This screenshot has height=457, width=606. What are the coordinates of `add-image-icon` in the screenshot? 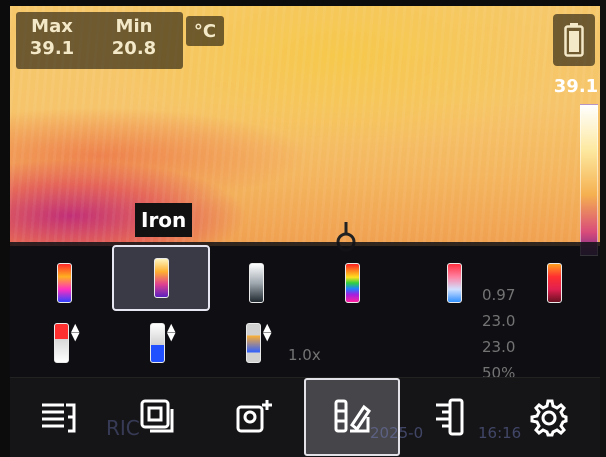 It's located at (254, 416).